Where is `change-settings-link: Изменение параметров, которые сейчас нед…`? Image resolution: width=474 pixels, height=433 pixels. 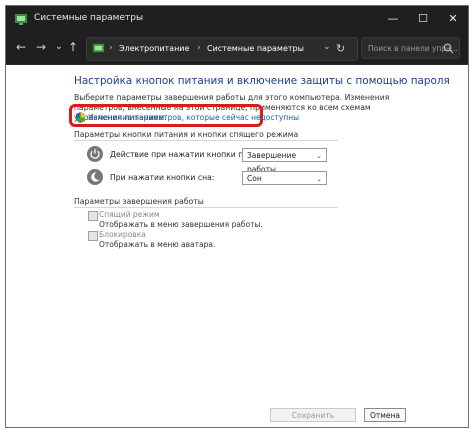 change-settings-link: Изменение параметров, которые сейчас нед… is located at coordinates (193, 117).